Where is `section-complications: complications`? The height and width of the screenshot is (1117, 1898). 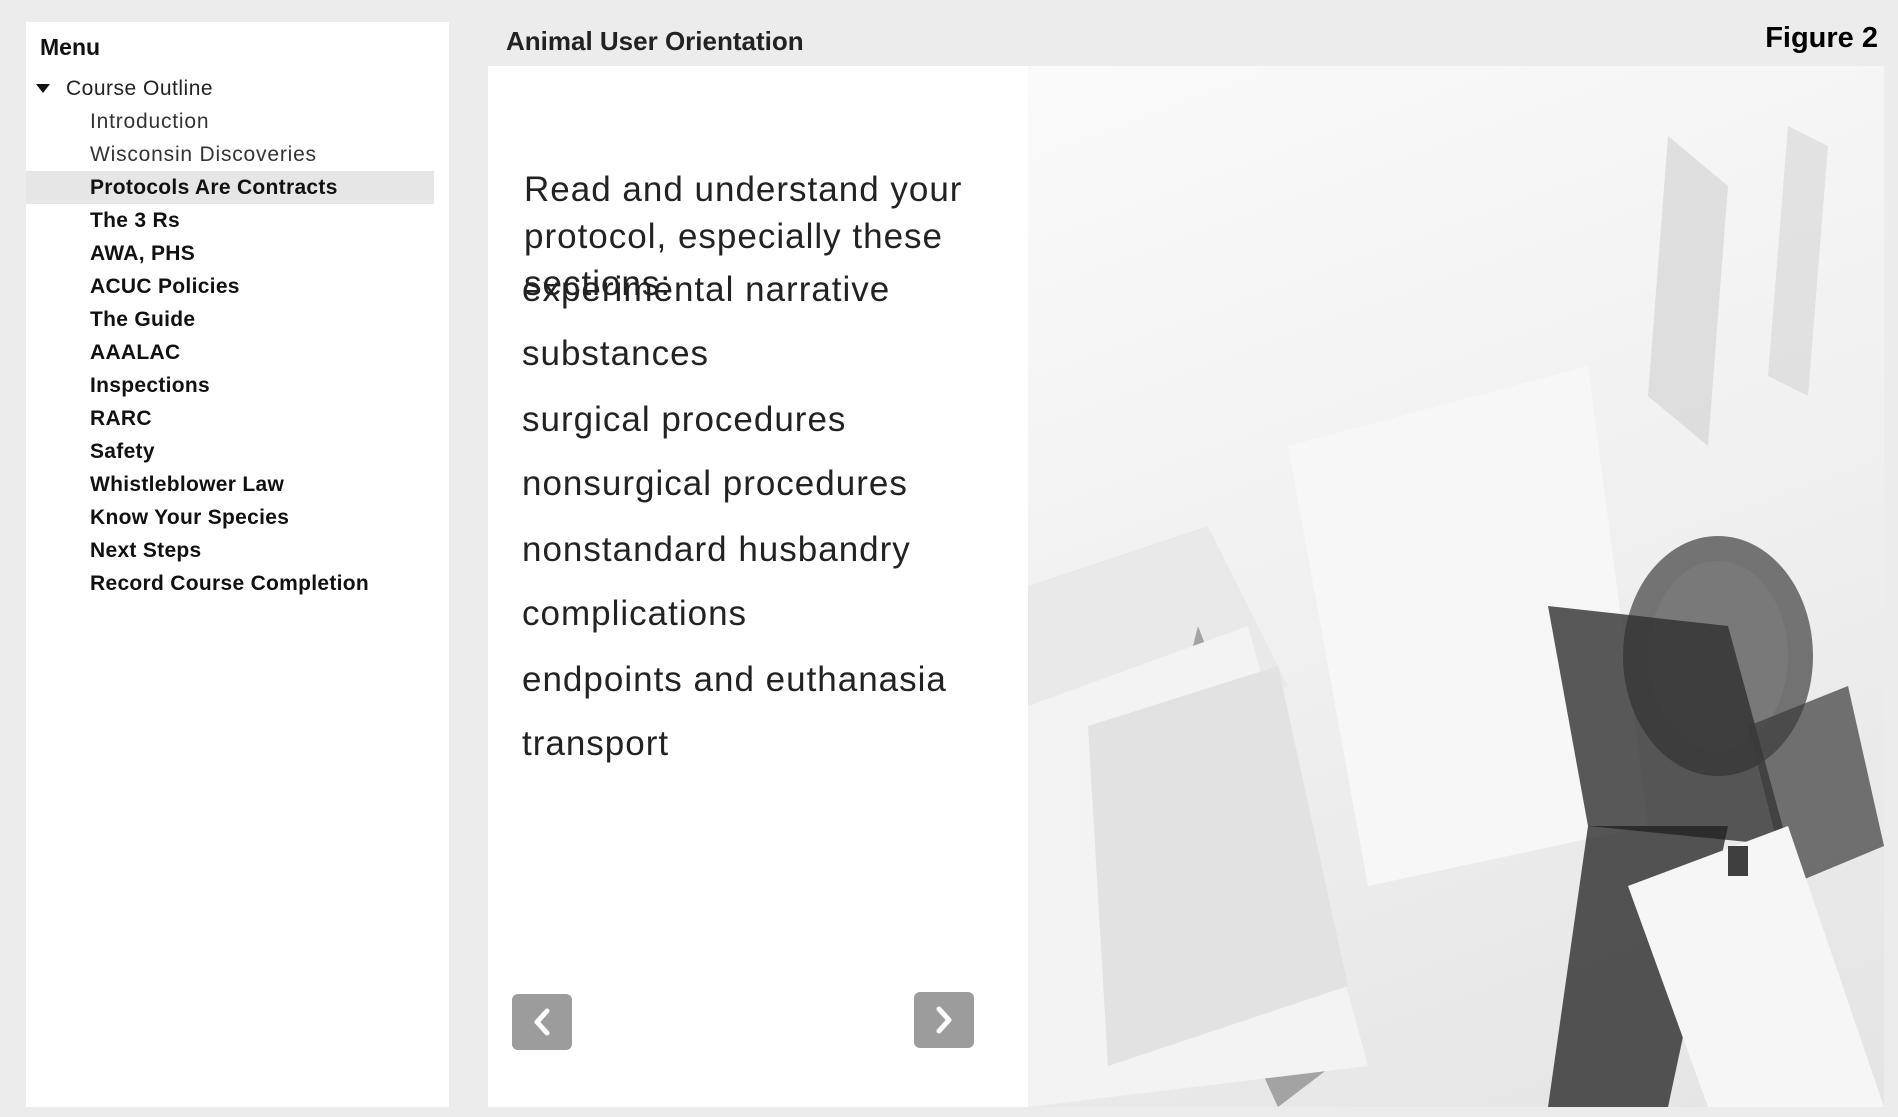 section-complications: complications is located at coordinates (635, 613).